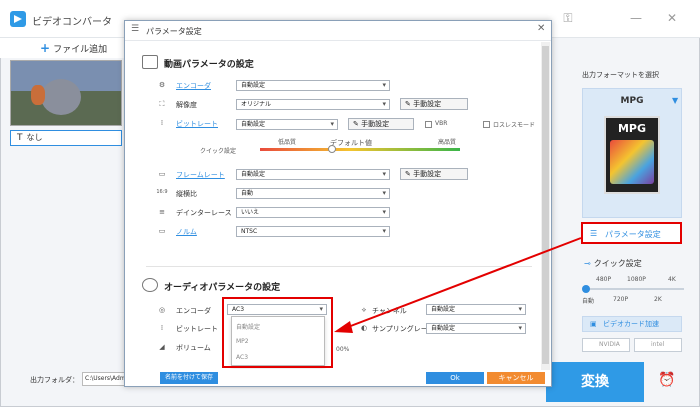  I want to click on resolution-manual-button: ✎ 手動設定, so click(434, 104).